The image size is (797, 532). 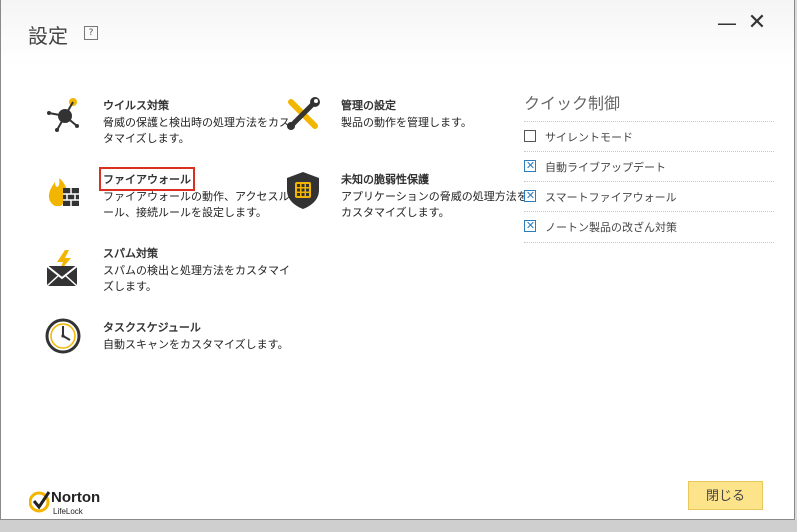 I want to click on silent-mode-label: サイレントモード, so click(x=589, y=137).